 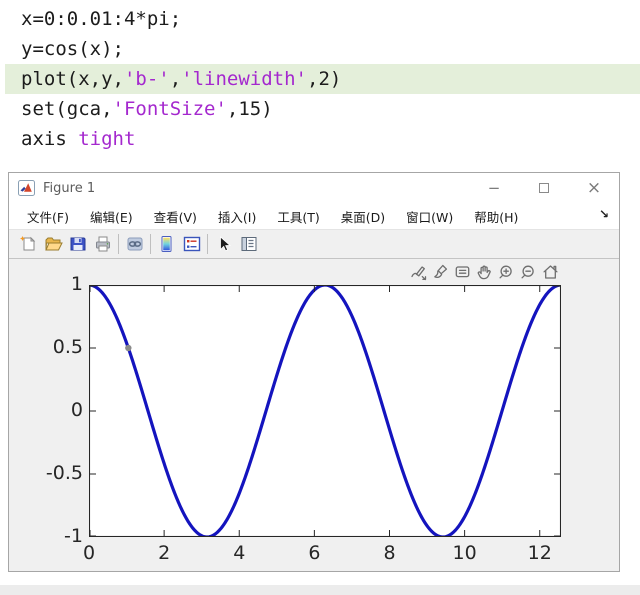 What do you see at coordinates (539, 553) in the screenshot?
I see `x-tick-label: 12` at bounding box center [539, 553].